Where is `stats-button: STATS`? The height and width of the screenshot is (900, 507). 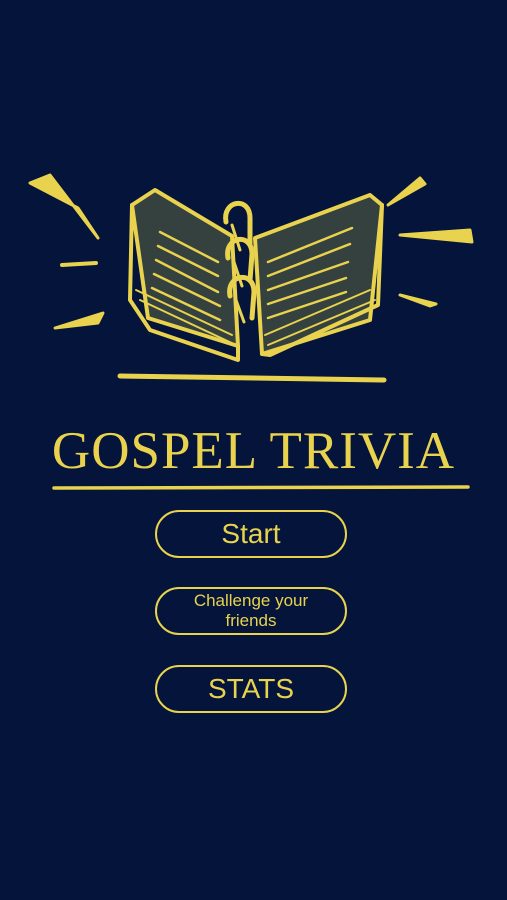 stats-button: STATS is located at coordinates (251, 689).